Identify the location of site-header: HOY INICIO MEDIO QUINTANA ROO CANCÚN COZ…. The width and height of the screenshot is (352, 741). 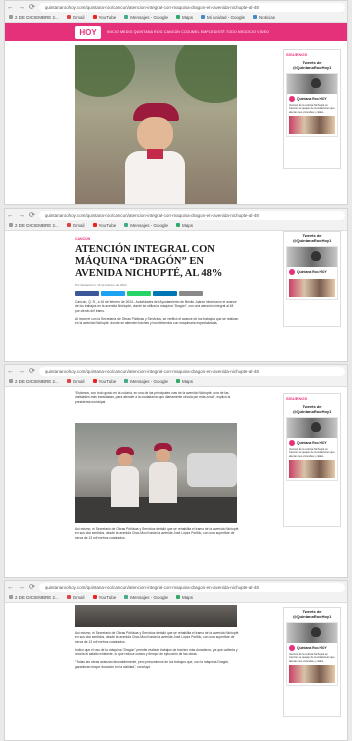
(176, 32).